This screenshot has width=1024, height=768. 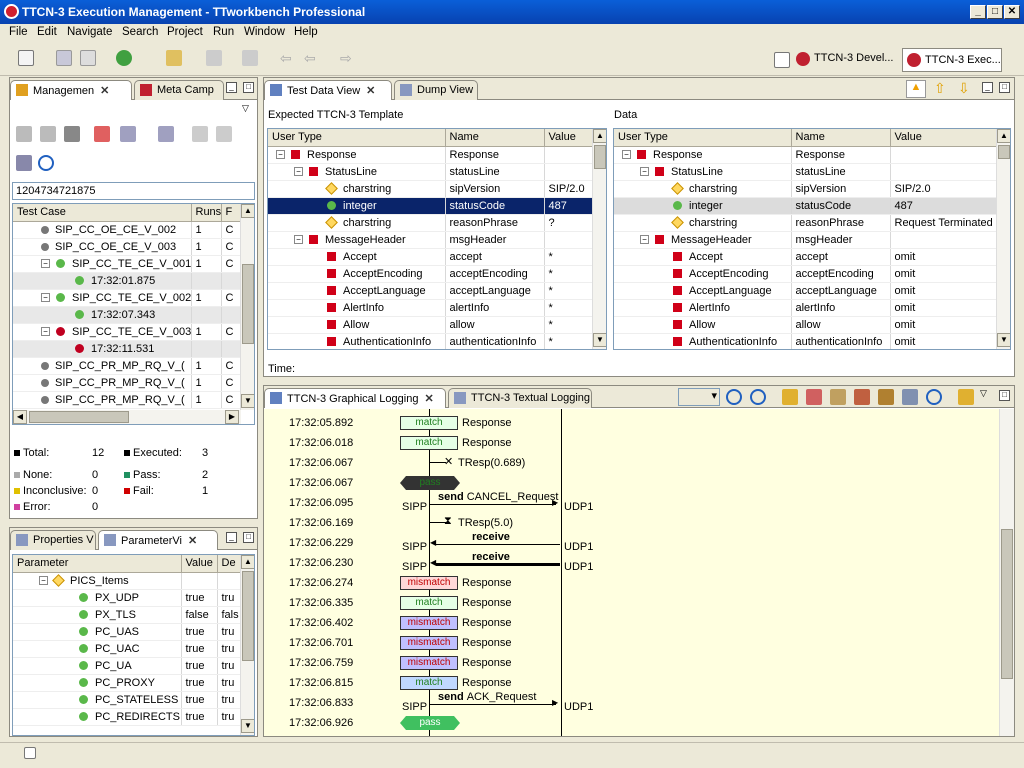 What do you see at coordinates (214, 58) in the screenshot?
I see `nav-icon` at bounding box center [214, 58].